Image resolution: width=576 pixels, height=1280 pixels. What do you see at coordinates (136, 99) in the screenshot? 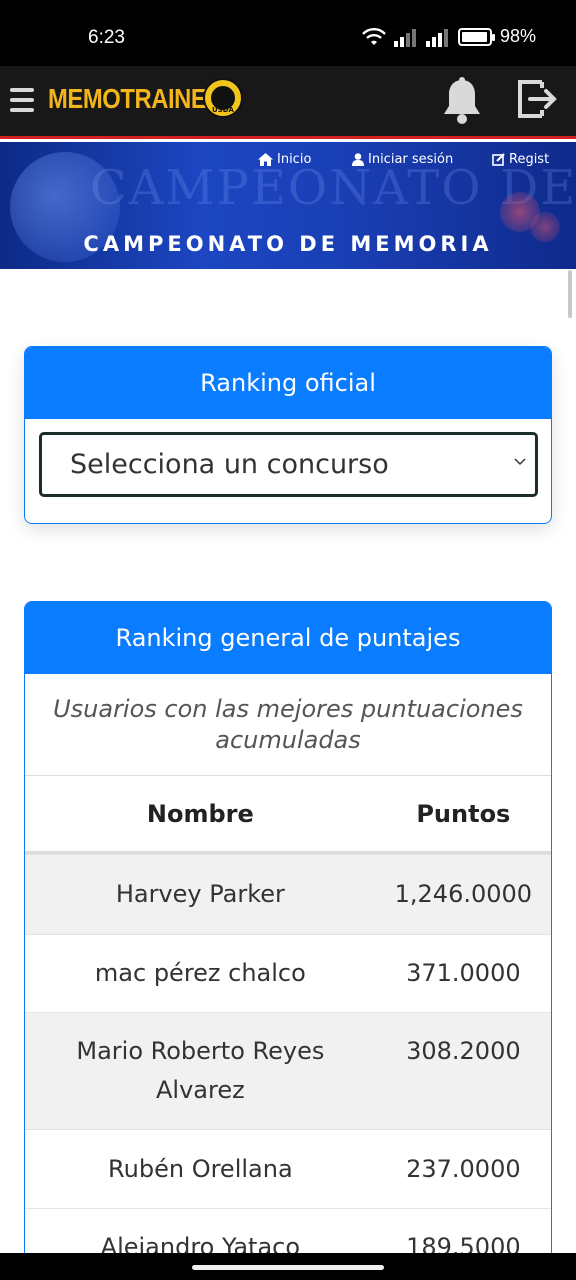
I see `logo-text: MEMOTRAINER` at bounding box center [136, 99].